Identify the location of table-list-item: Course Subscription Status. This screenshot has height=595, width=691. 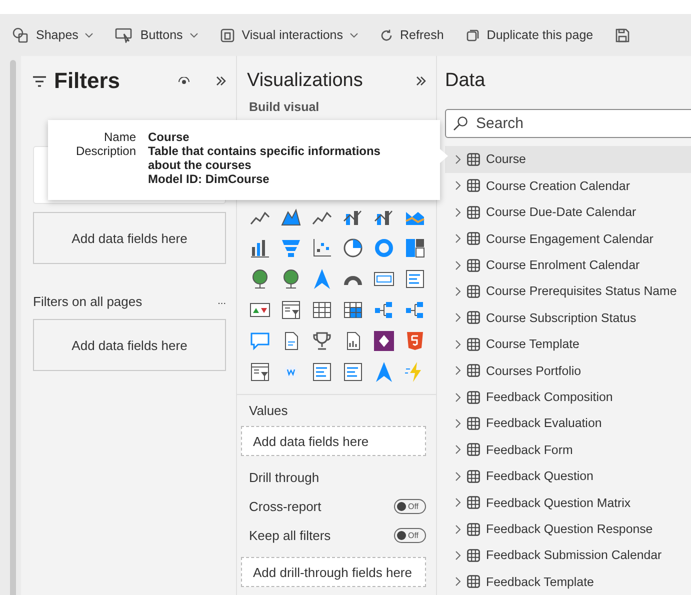
(568, 318).